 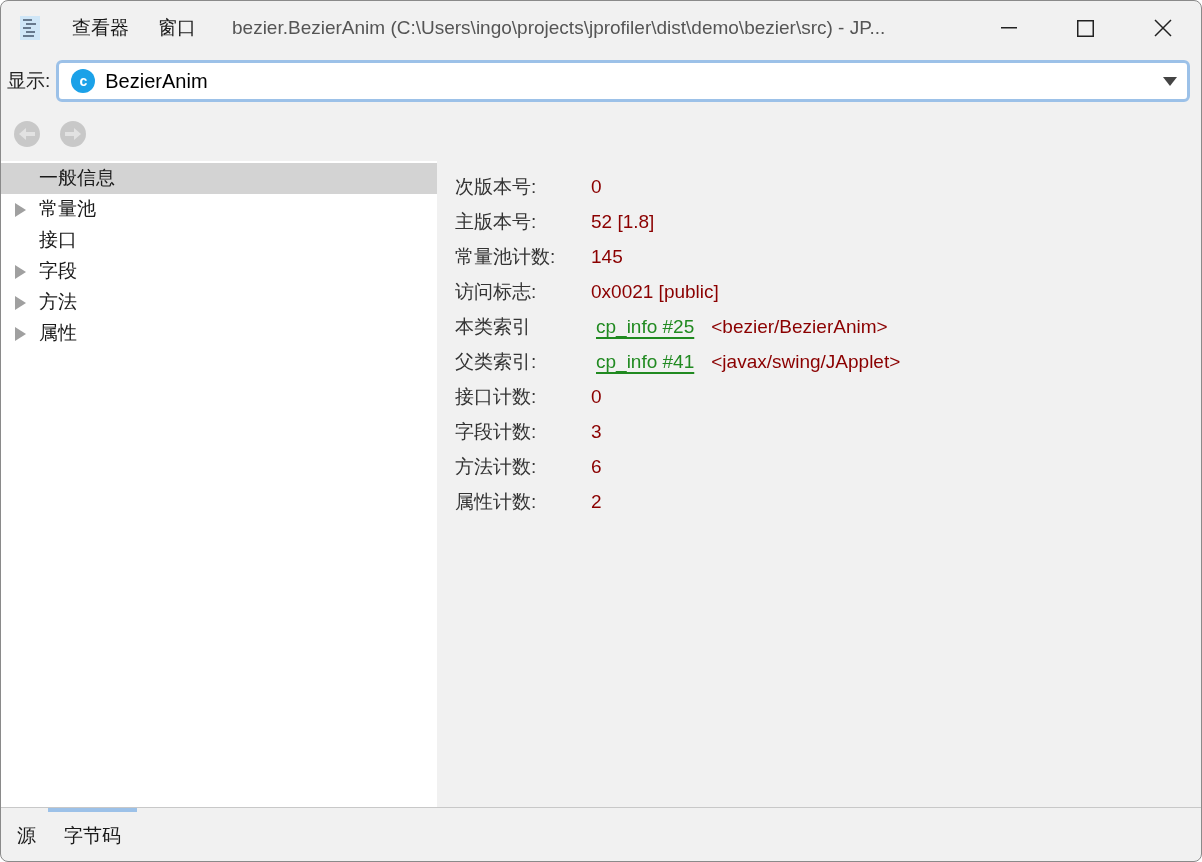 I want to click on reference-link: cp_info #41, so click(x=645, y=362).